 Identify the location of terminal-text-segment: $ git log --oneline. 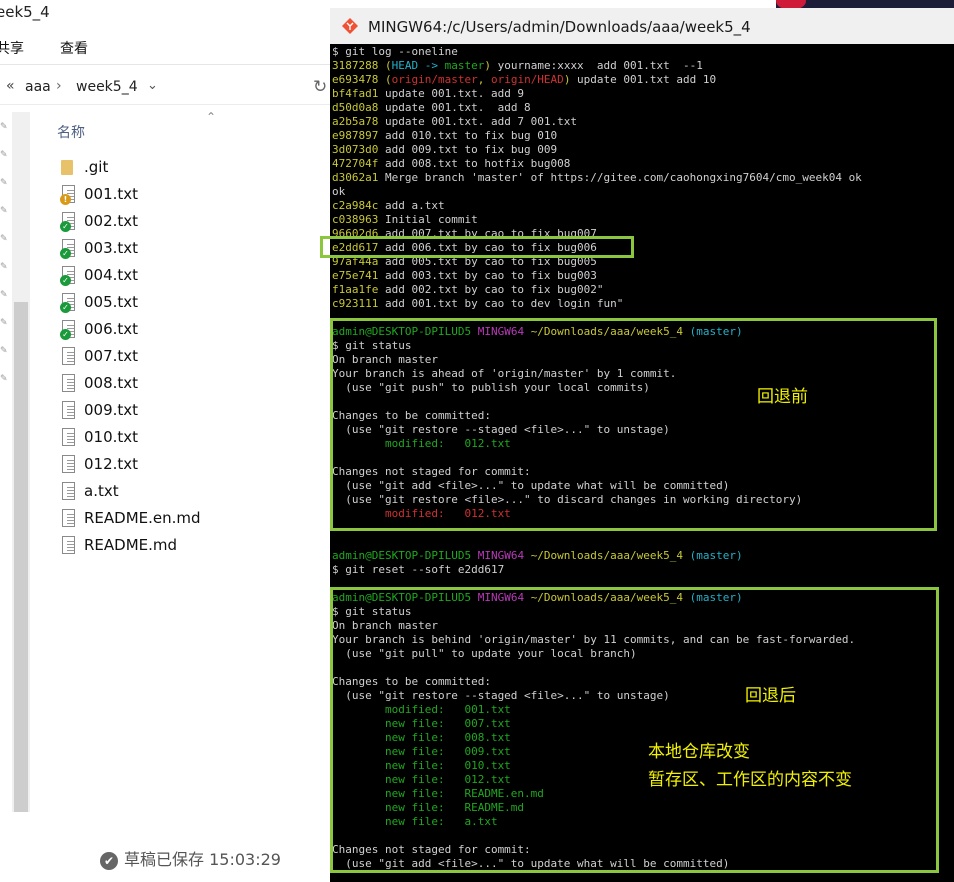
(395, 51).